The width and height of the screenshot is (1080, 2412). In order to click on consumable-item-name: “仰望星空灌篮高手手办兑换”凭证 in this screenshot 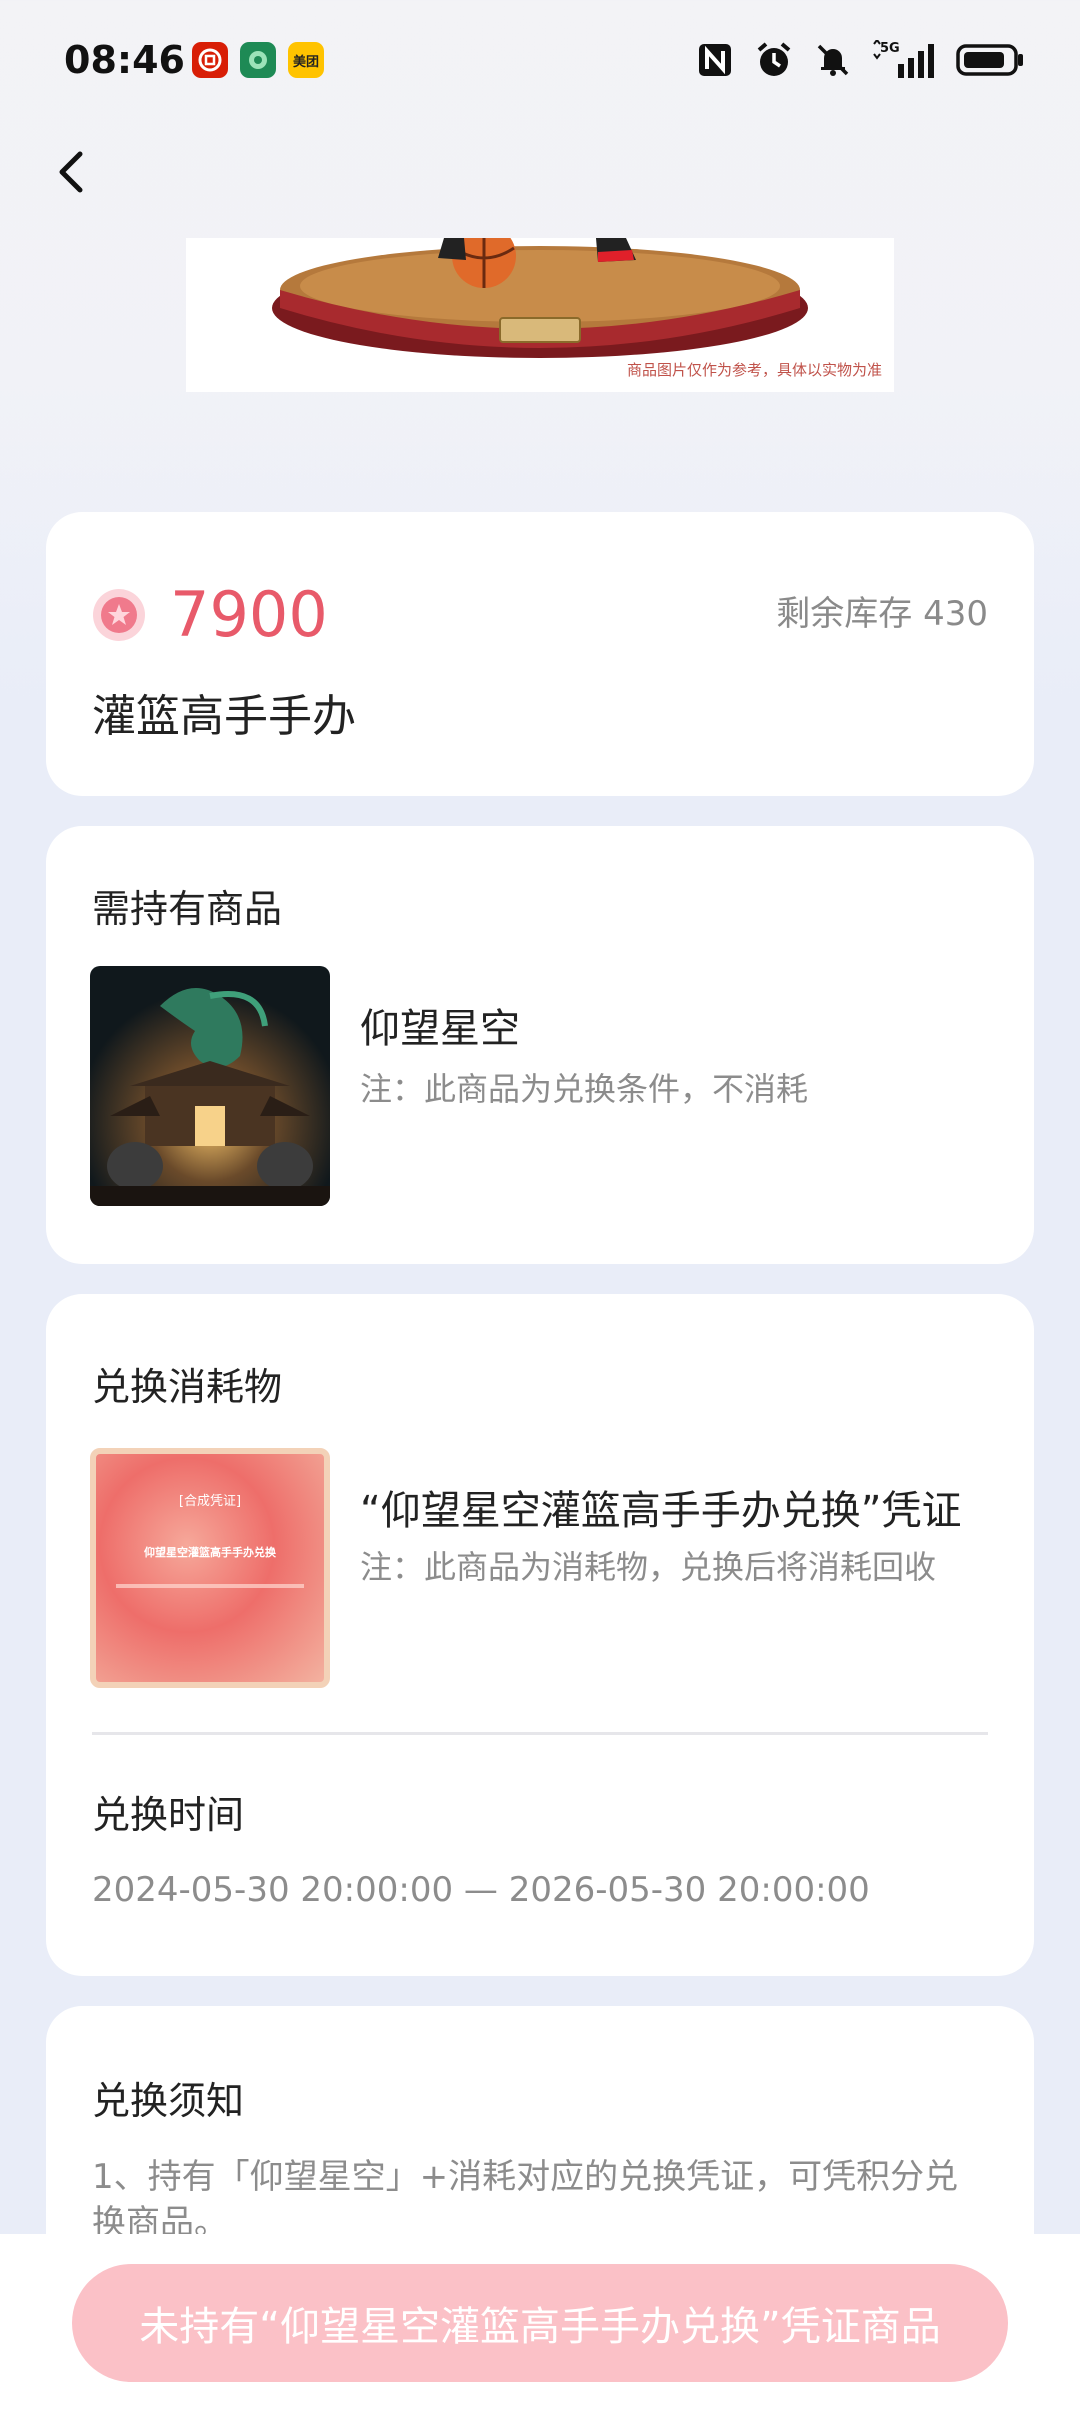, I will do `click(661, 1511)`.